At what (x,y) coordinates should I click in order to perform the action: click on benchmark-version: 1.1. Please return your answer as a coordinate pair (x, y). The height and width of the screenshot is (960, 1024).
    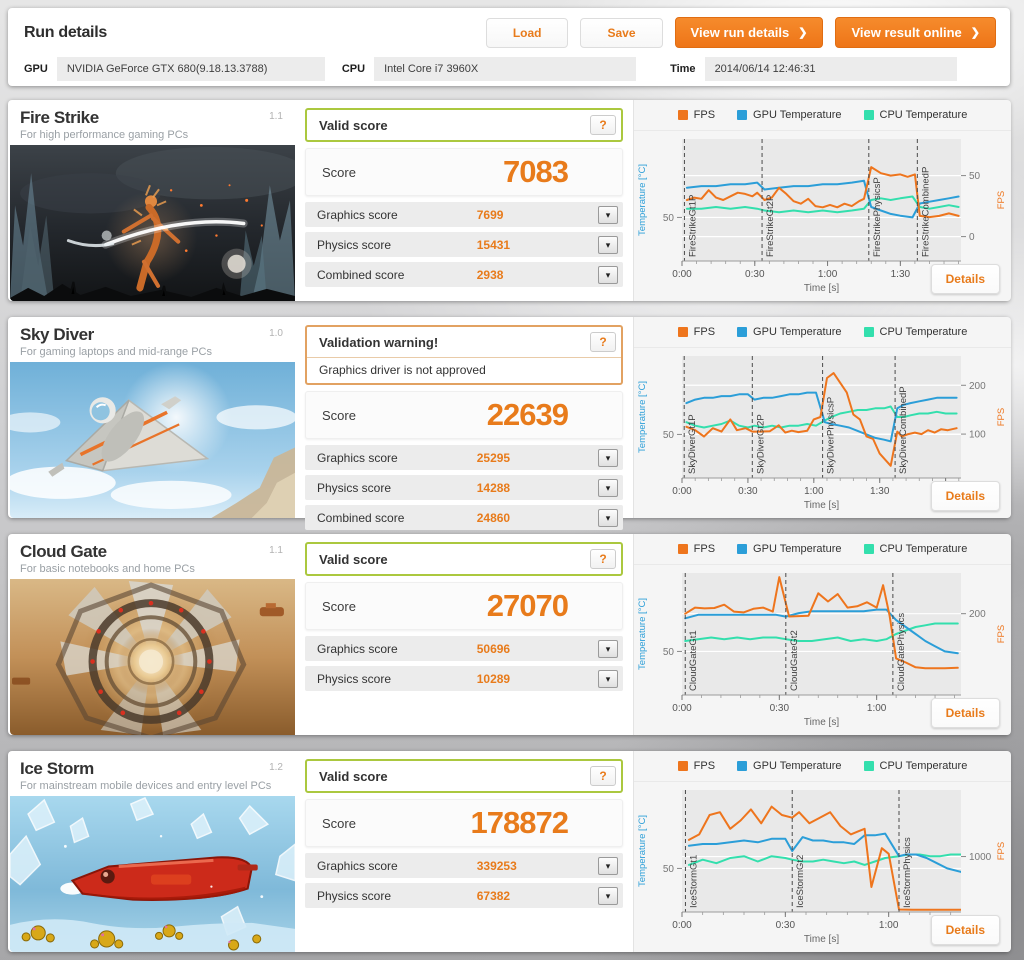
    Looking at the image, I should click on (276, 116).